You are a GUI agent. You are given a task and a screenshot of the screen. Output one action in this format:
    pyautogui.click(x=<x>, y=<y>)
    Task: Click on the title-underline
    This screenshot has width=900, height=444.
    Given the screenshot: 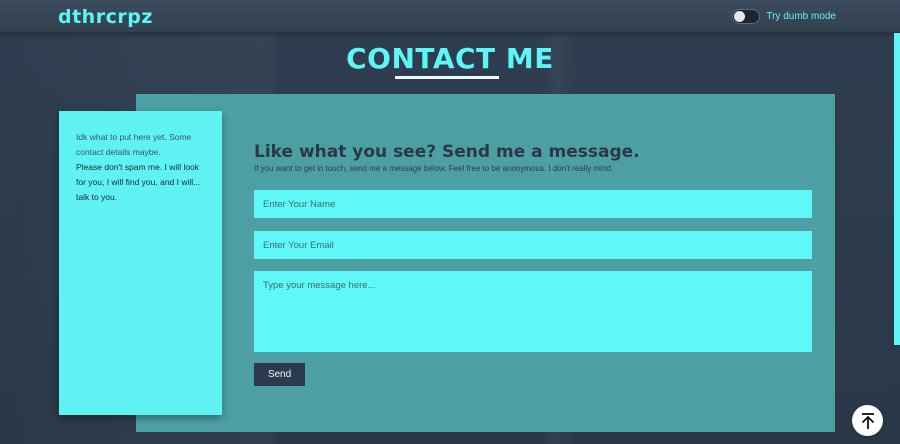 What is the action you would take?
    pyautogui.click(x=447, y=77)
    